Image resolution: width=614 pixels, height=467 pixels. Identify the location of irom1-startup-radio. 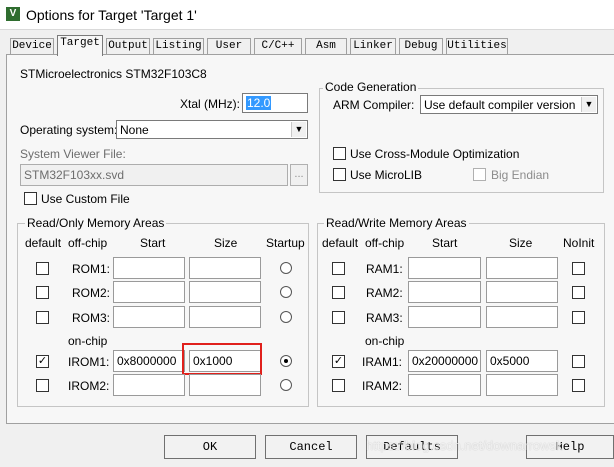
(286, 361).